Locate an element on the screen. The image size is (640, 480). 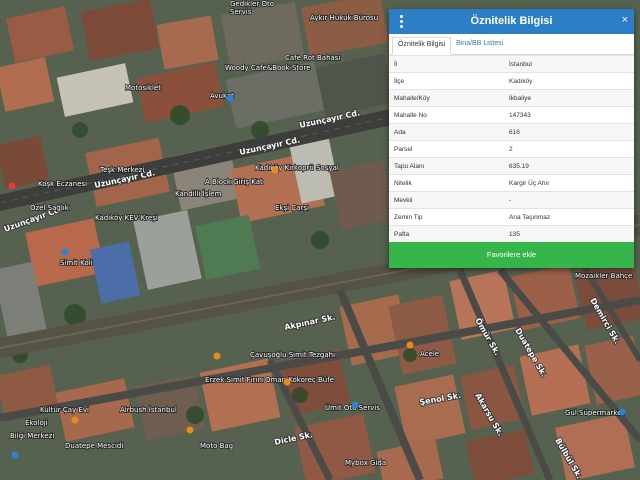
place-label: Mybox Gida is located at coordinates (365, 463).